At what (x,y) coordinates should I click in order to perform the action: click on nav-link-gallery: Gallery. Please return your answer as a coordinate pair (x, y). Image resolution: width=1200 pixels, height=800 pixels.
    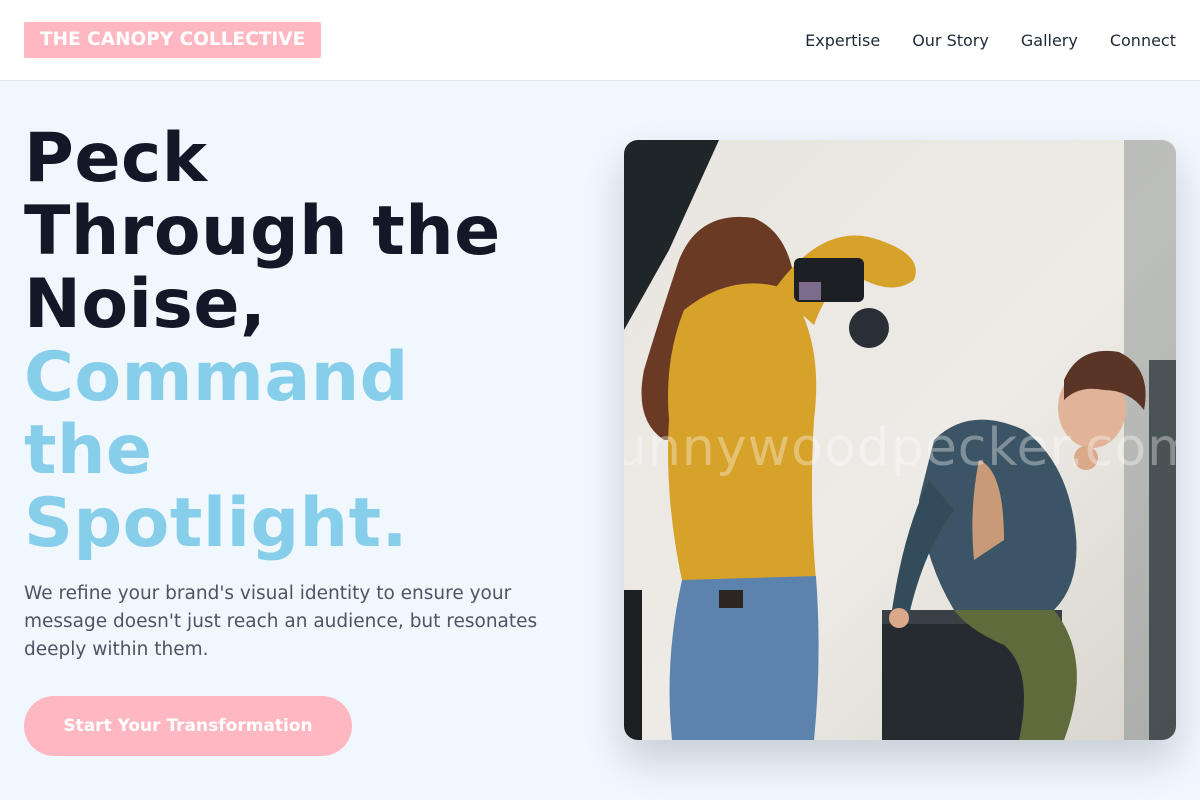
    Looking at the image, I should click on (1049, 40).